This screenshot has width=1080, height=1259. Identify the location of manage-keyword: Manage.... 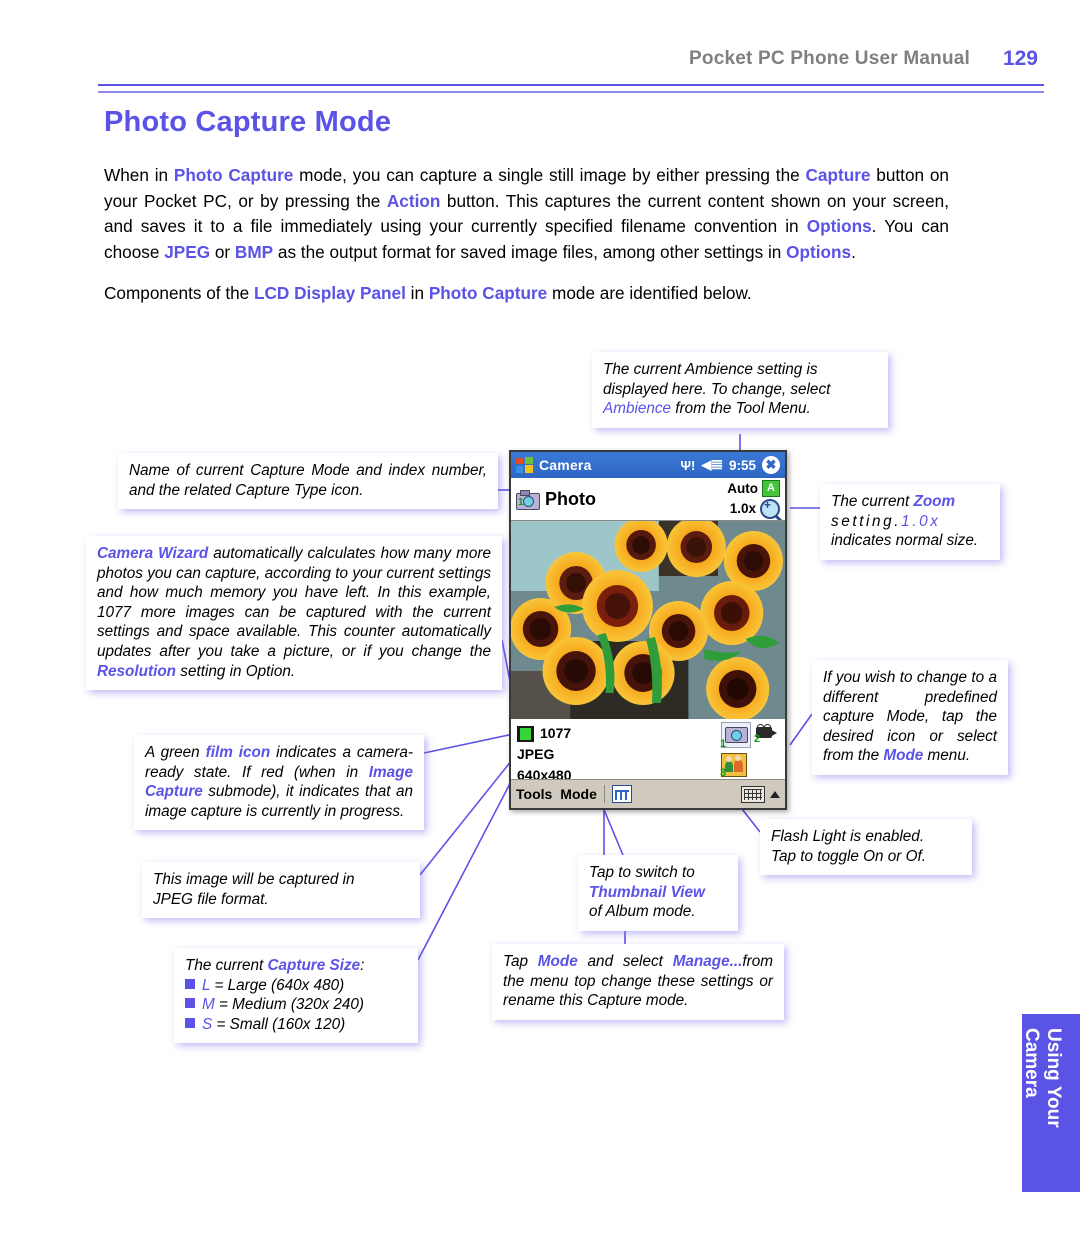
(707, 961).